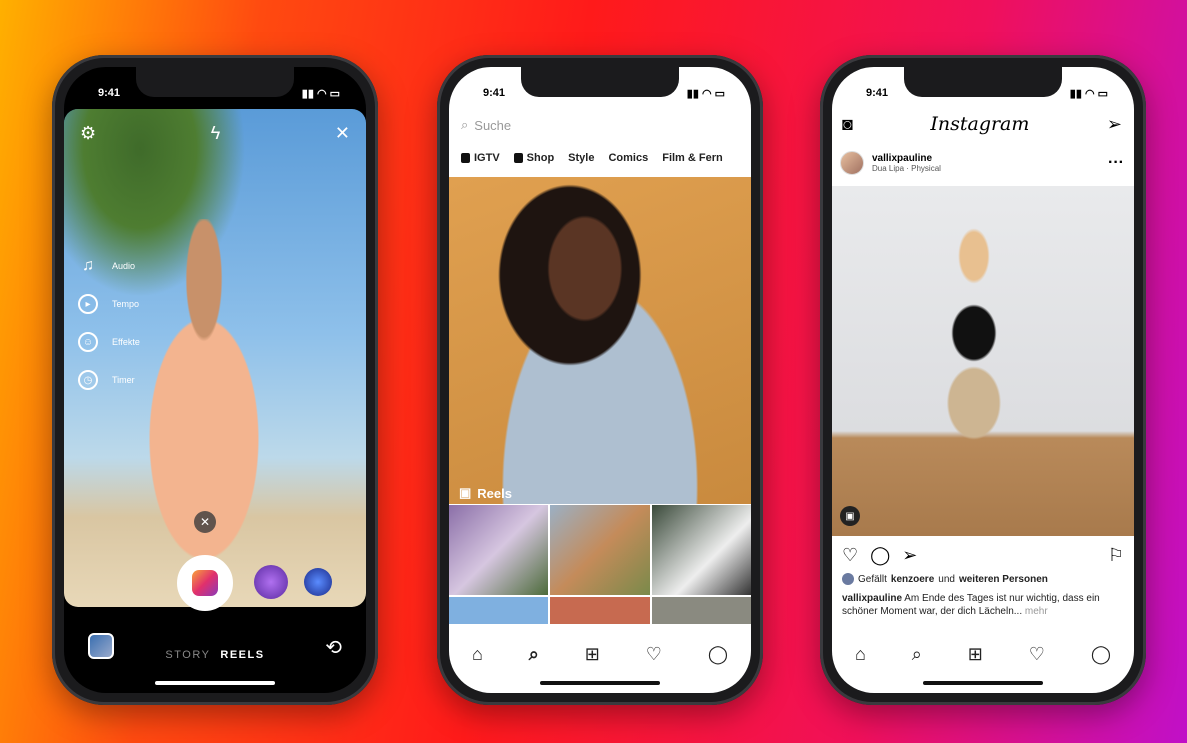  Describe the element at coordinates (983, 555) in the screenshot. I see `post-actions: ♡ ◯ ➢ ⚐` at that location.